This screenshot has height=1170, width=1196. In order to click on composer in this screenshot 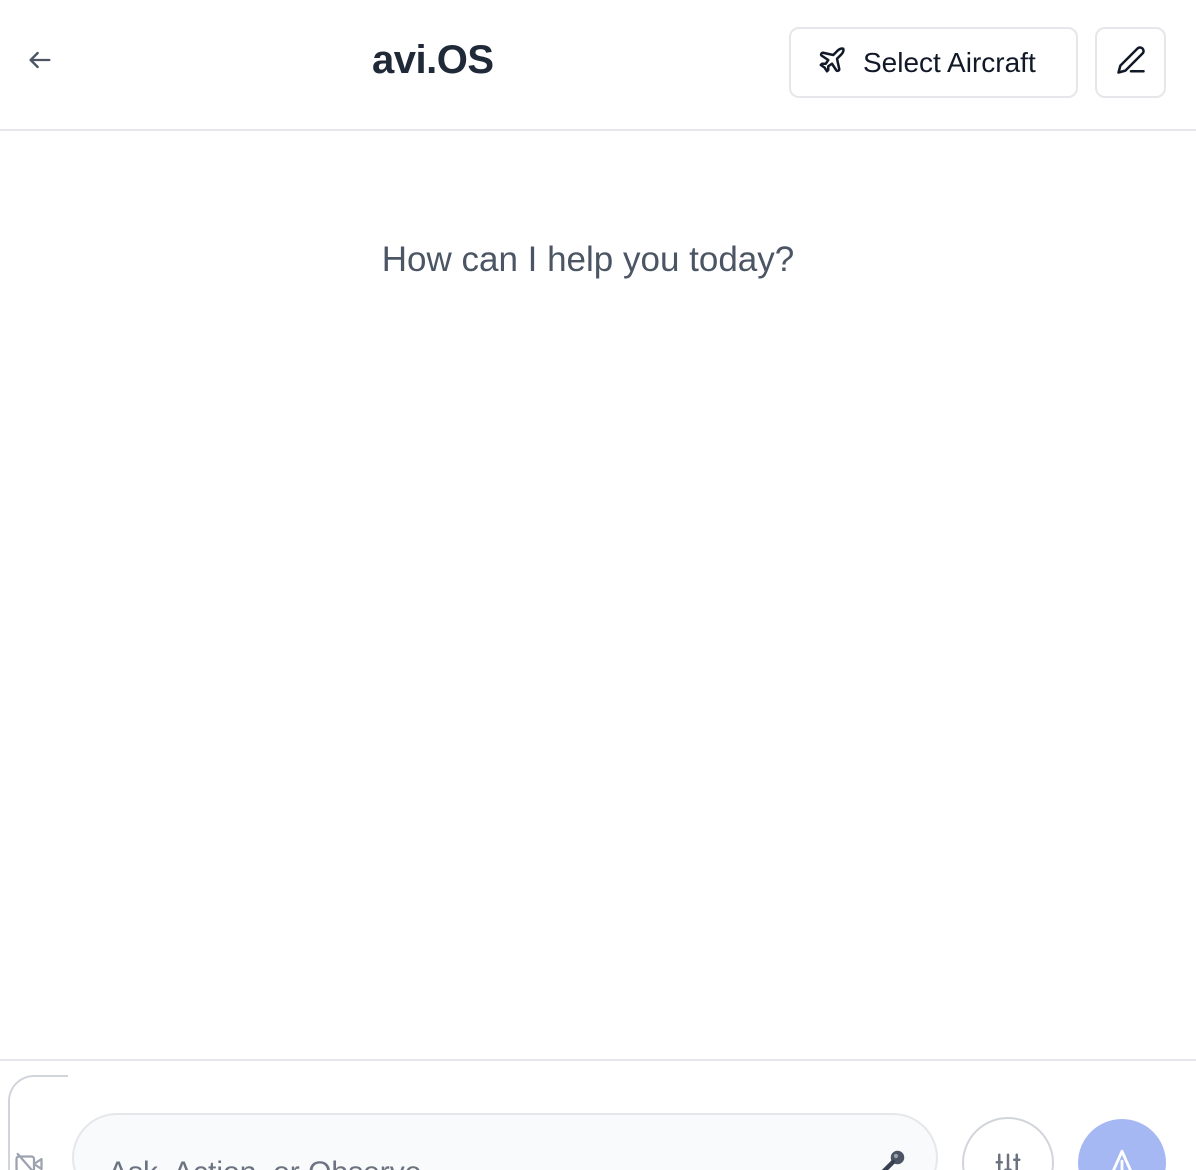, I will do `click(598, 1114)`.